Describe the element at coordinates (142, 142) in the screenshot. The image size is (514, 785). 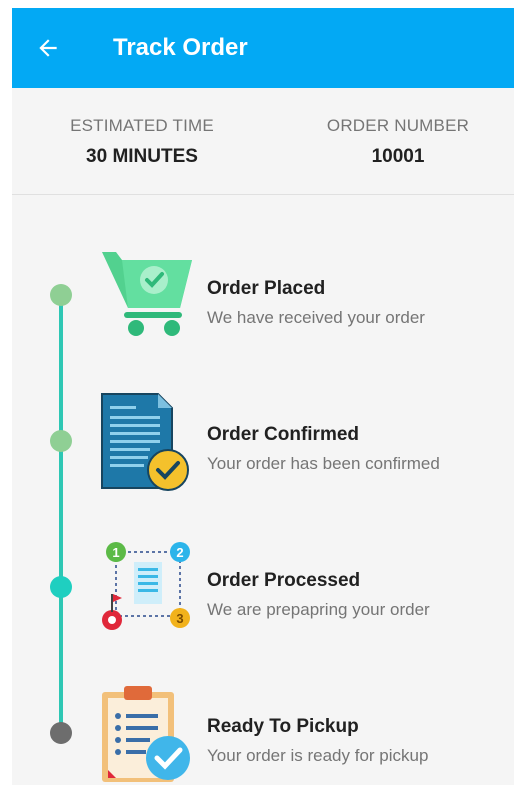
I see `estimated-time-block: ESTIMATED TIME 30 MINUTES` at that location.